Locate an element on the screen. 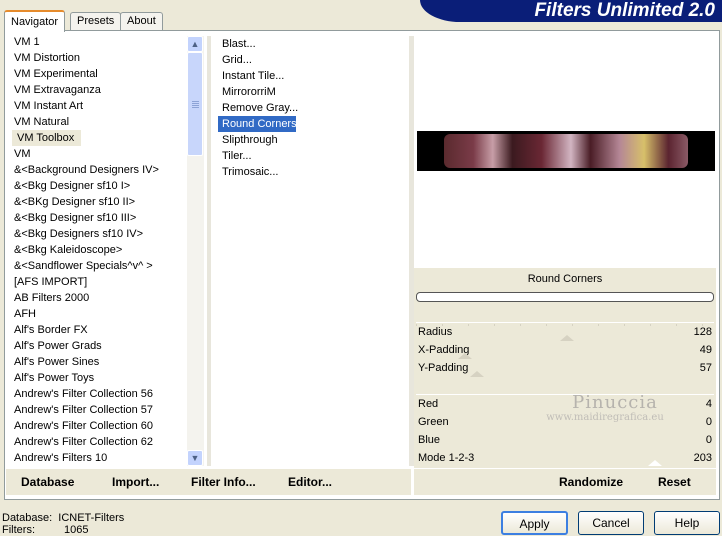  tab-navigator: Navigator is located at coordinates (35, 21).